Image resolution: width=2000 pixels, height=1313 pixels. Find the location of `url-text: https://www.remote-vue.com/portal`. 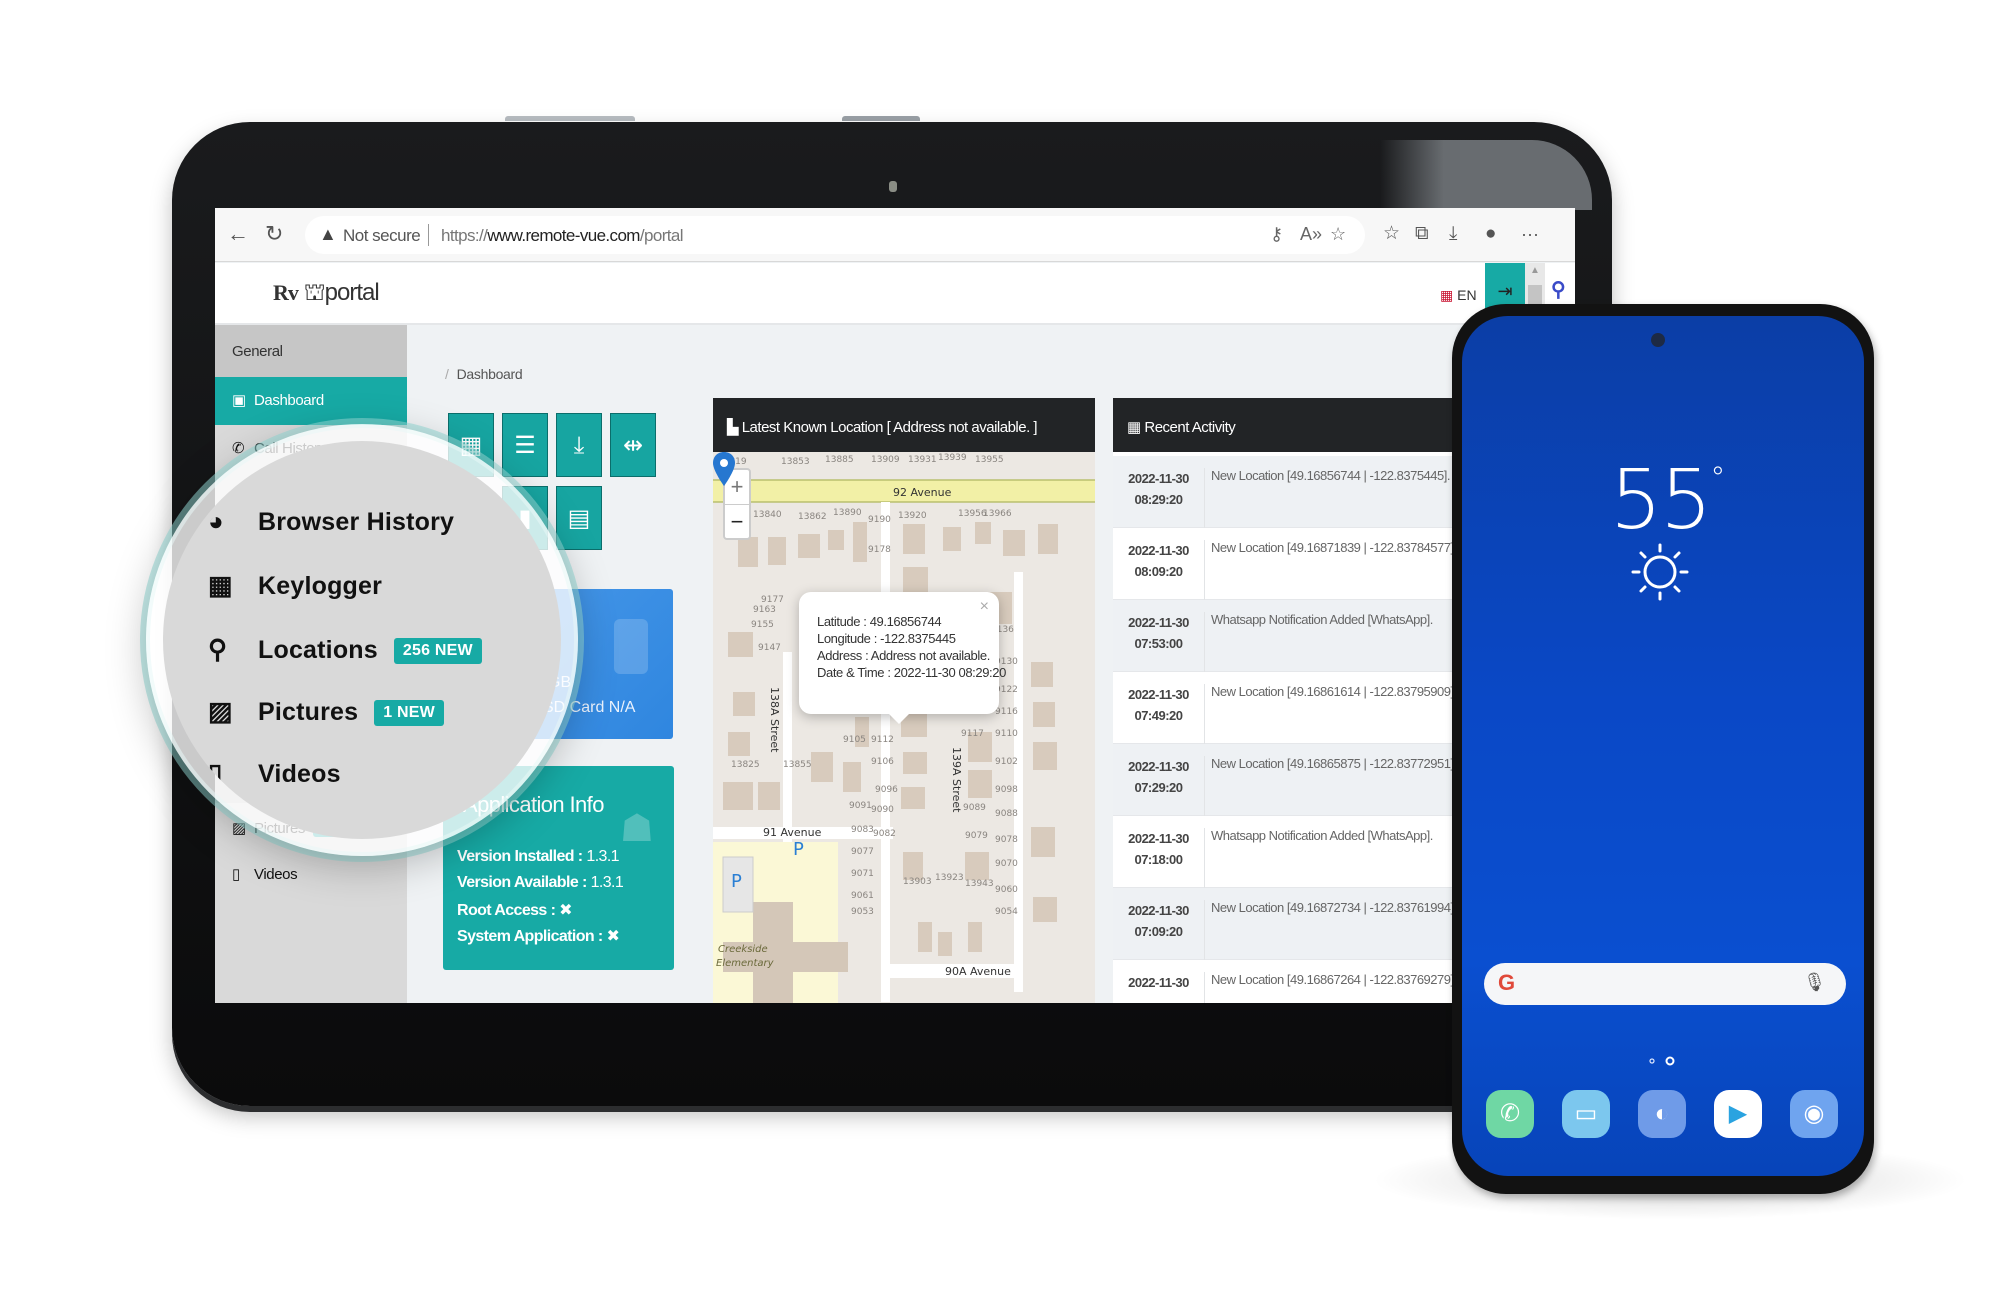

url-text: https://www.remote-vue.com/portal is located at coordinates (562, 236).